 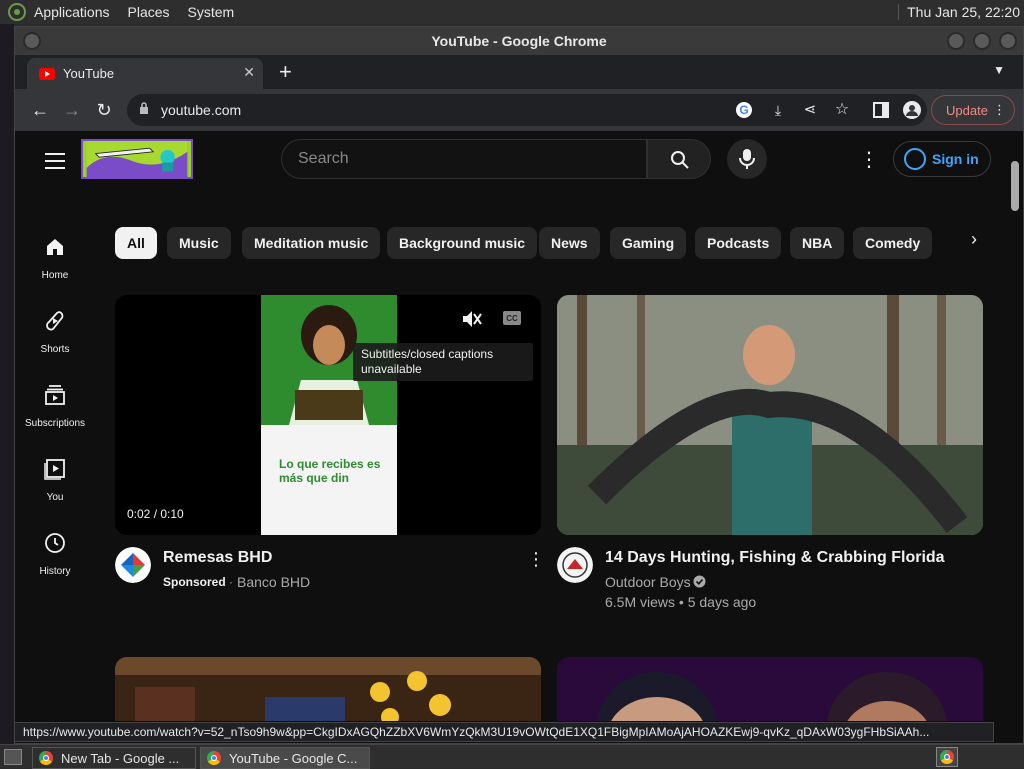 What do you see at coordinates (55, 543) in the screenshot?
I see `history-icon` at bounding box center [55, 543].